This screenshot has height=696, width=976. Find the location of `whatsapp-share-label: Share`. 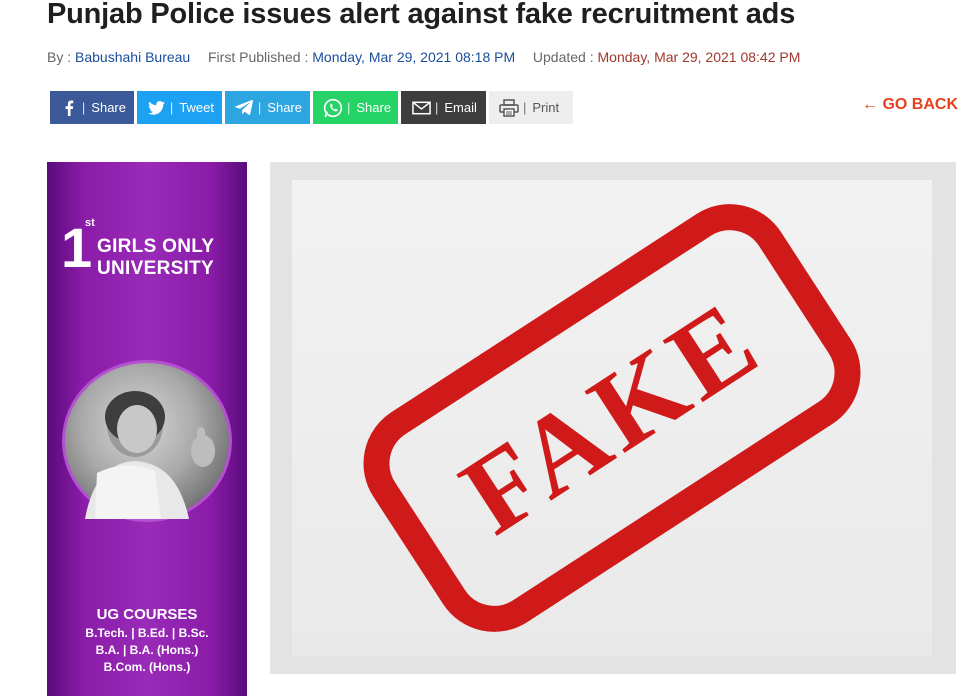

whatsapp-share-label: Share is located at coordinates (374, 107).